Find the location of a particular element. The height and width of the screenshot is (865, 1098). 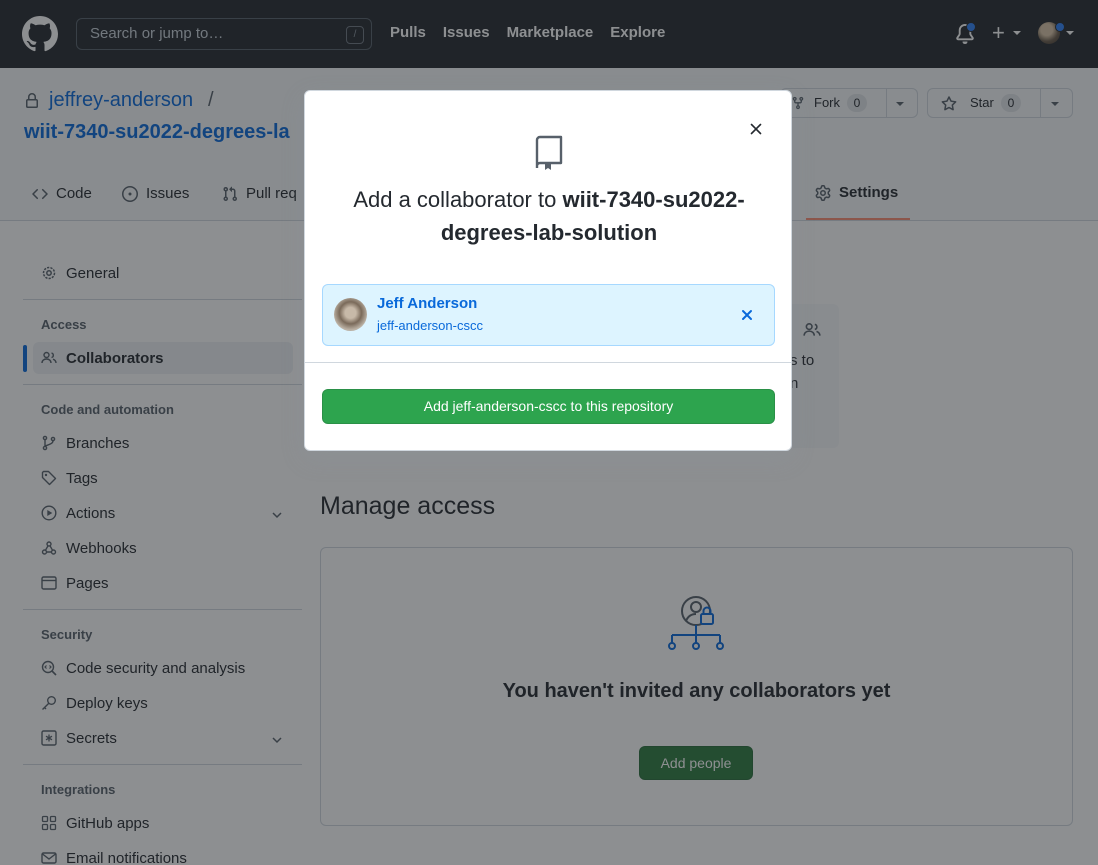

selected-user-card: Jeff Anderson jeff-anderson-cscc is located at coordinates (548, 315).